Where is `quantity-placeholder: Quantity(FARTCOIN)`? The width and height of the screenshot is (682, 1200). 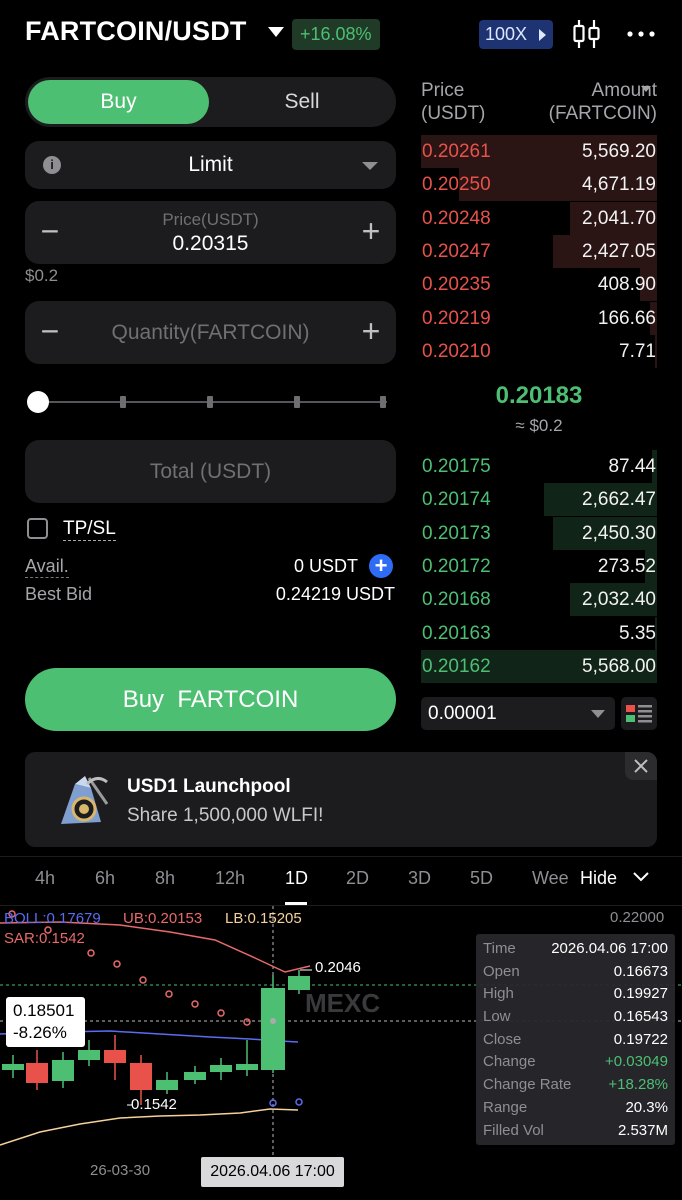 quantity-placeholder: Quantity(FARTCOIN) is located at coordinates (210, 332).